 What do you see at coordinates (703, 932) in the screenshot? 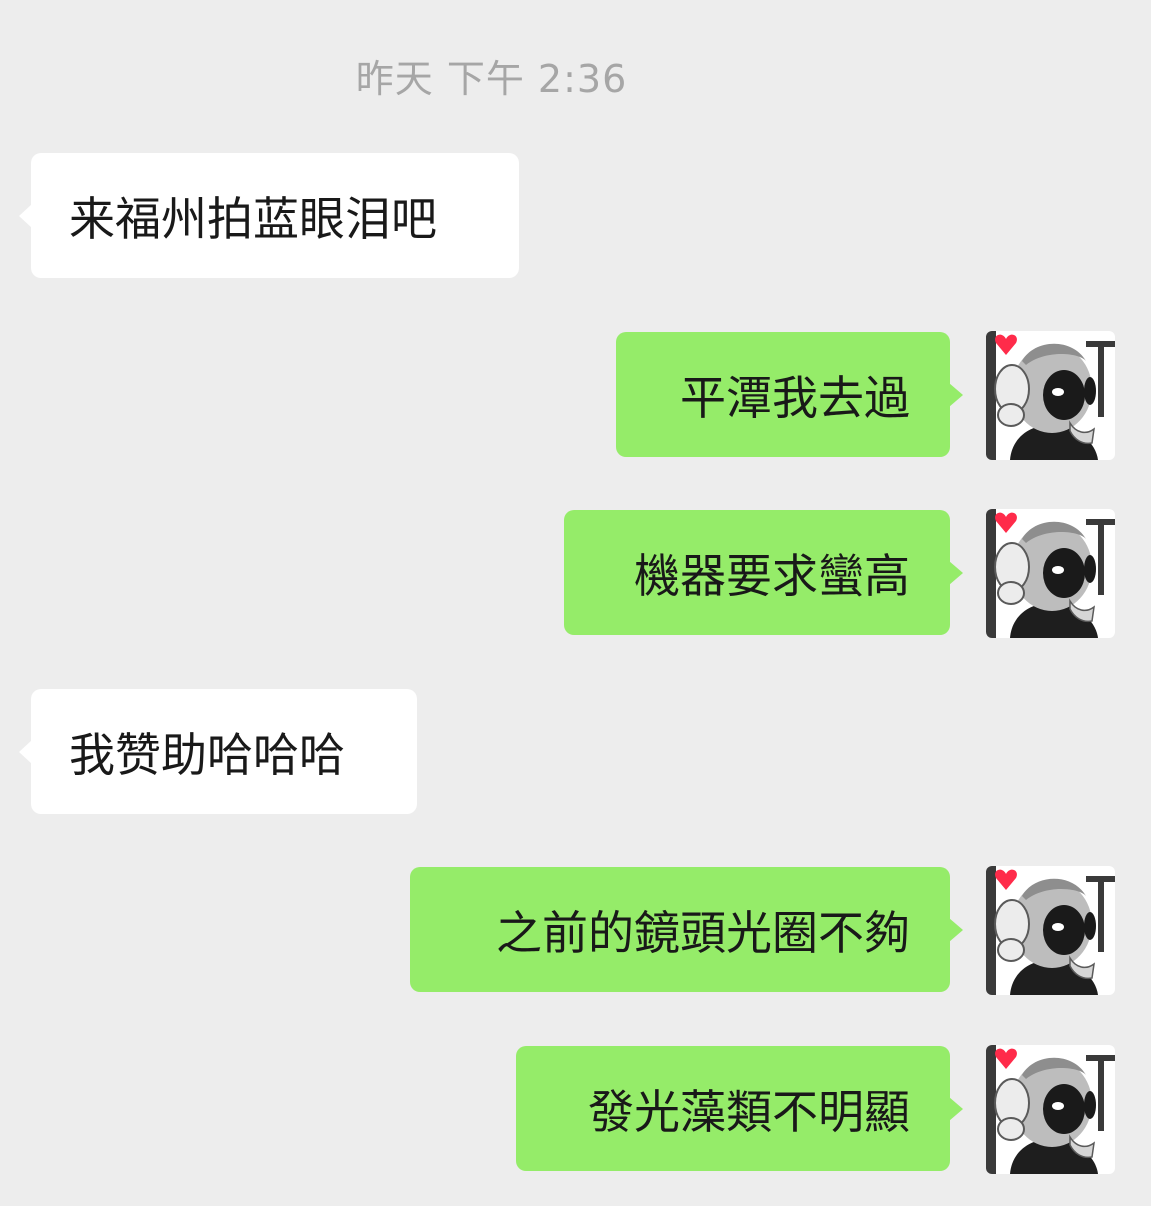
I see `message-text: 之前的鏡頭光圈不夠` at bounding box center [703, 932].